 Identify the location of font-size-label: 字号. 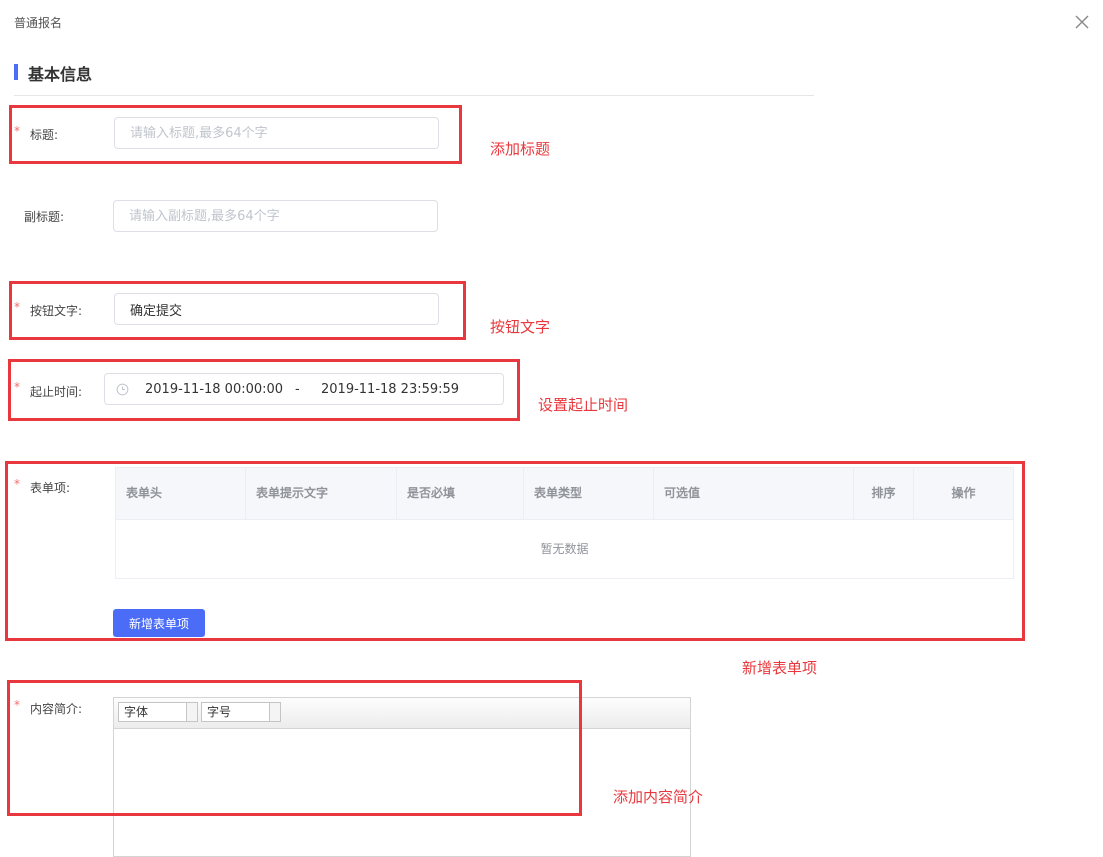
(219, 712).